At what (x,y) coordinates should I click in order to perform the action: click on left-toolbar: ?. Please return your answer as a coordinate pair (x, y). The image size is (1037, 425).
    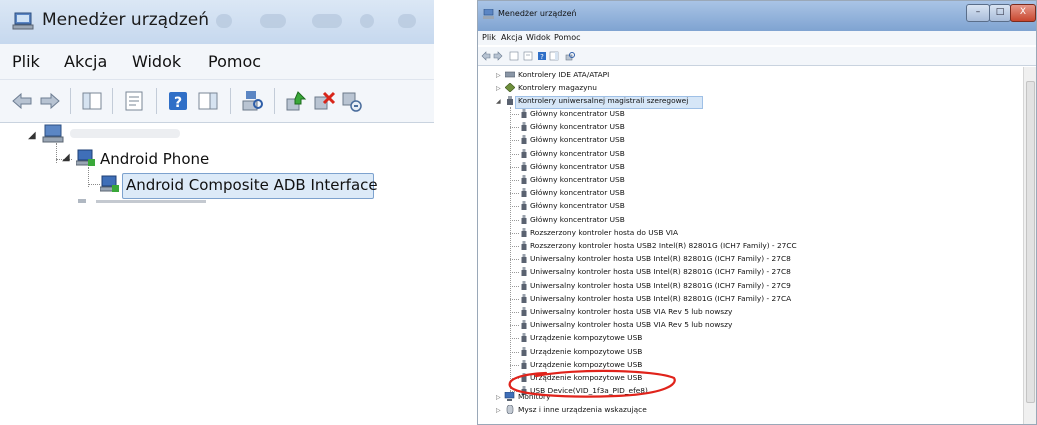
    Looking at the image, I should click on (217, 101).